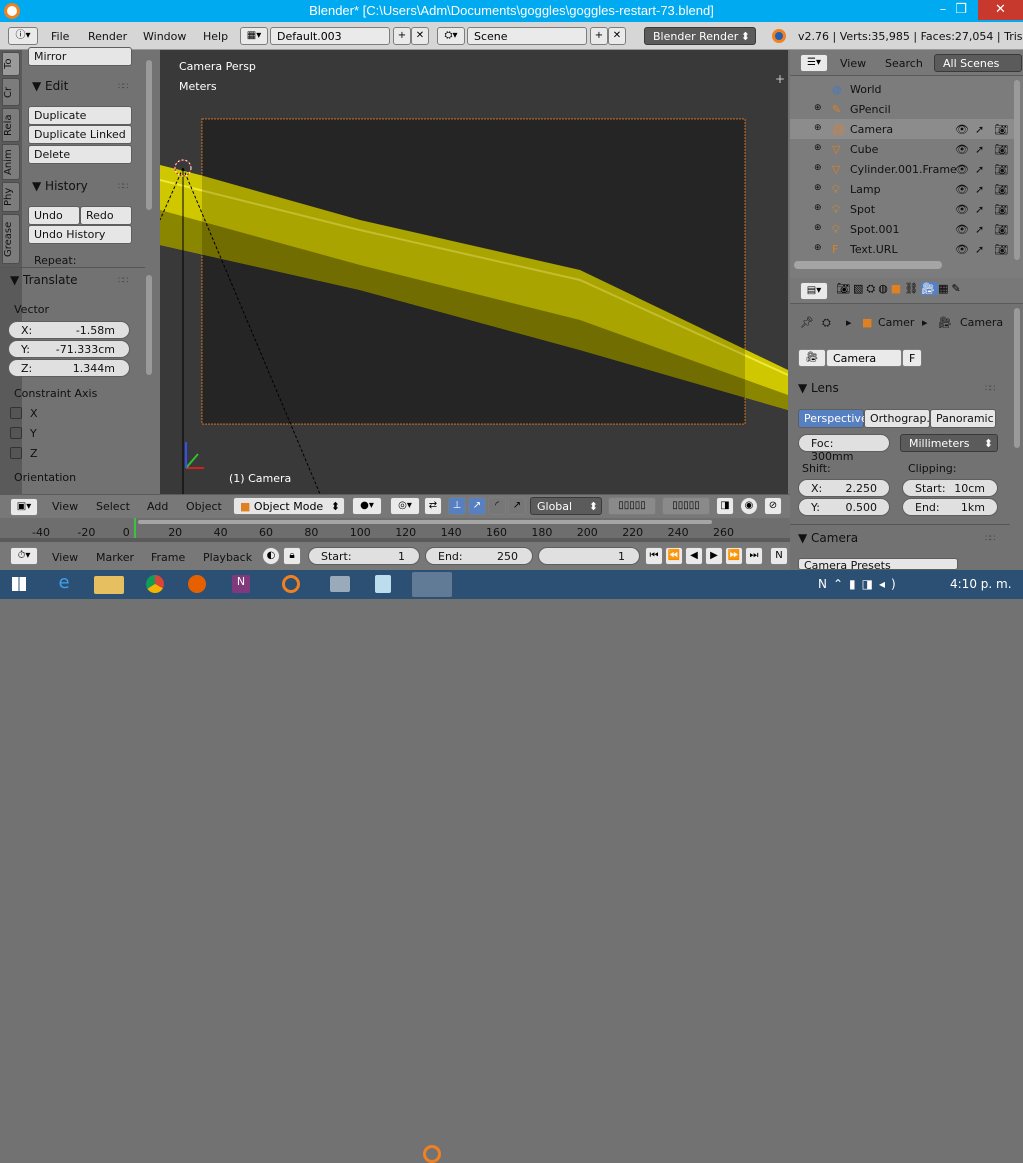 This screenshot has height=1163, width=1023. Describe the element at coordinates (340, 584) in the screenshot. I see `app-icon` at that location.